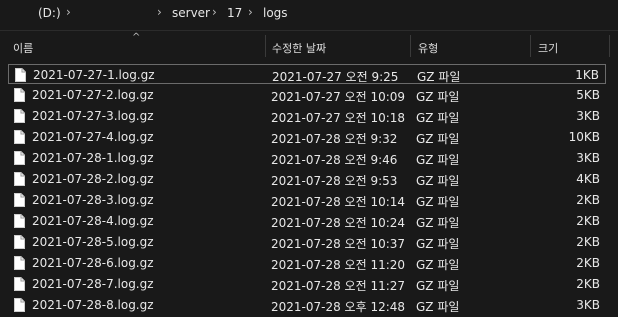 This screenshot has height=317, width=618. What do you see at coordinates (335, 77) in the screenshot?
I see `file-date: 2021-07-27 오전 9:25` at bounding box center [335, 77].